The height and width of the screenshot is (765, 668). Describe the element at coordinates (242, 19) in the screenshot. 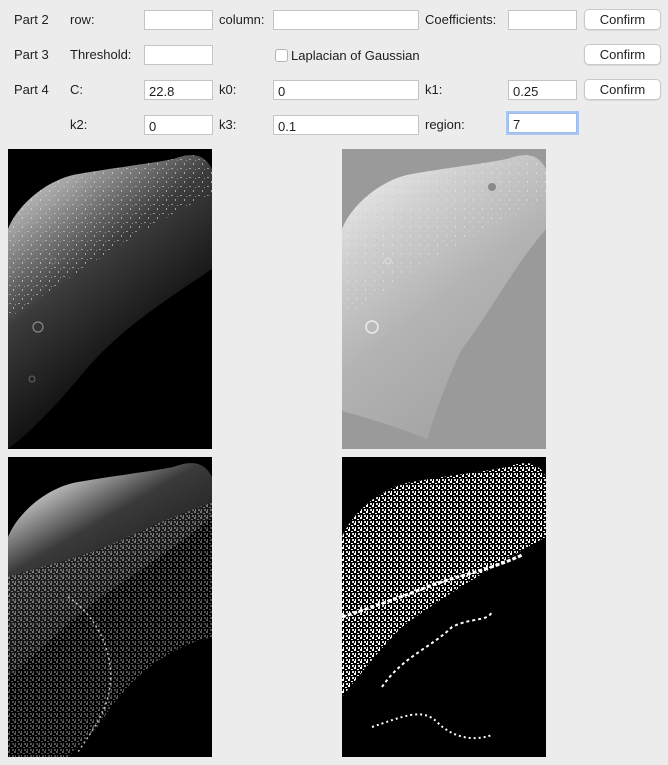

I see `column-label: column:` at that location.